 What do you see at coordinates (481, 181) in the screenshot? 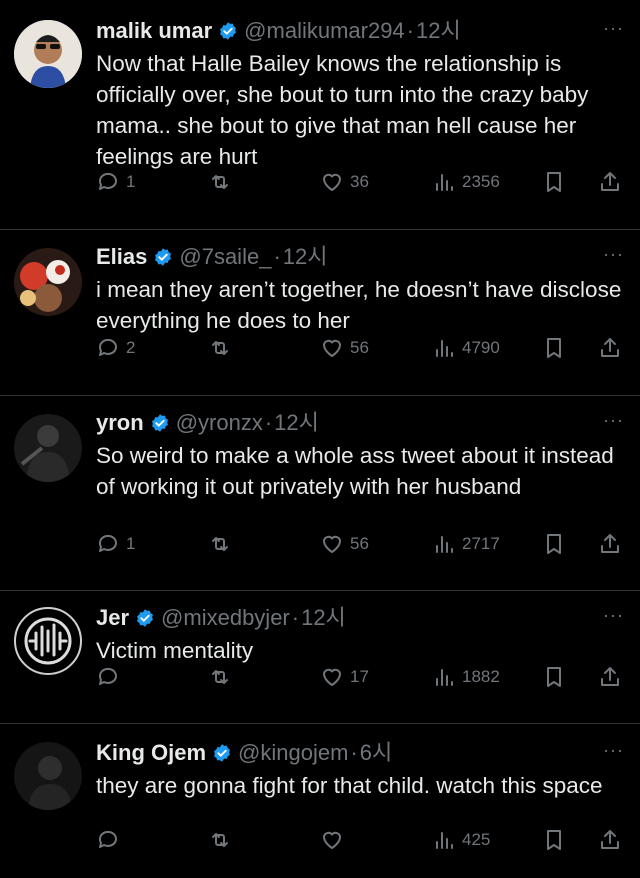
I see `view-count: 2356` at bounding box center [481, 181].